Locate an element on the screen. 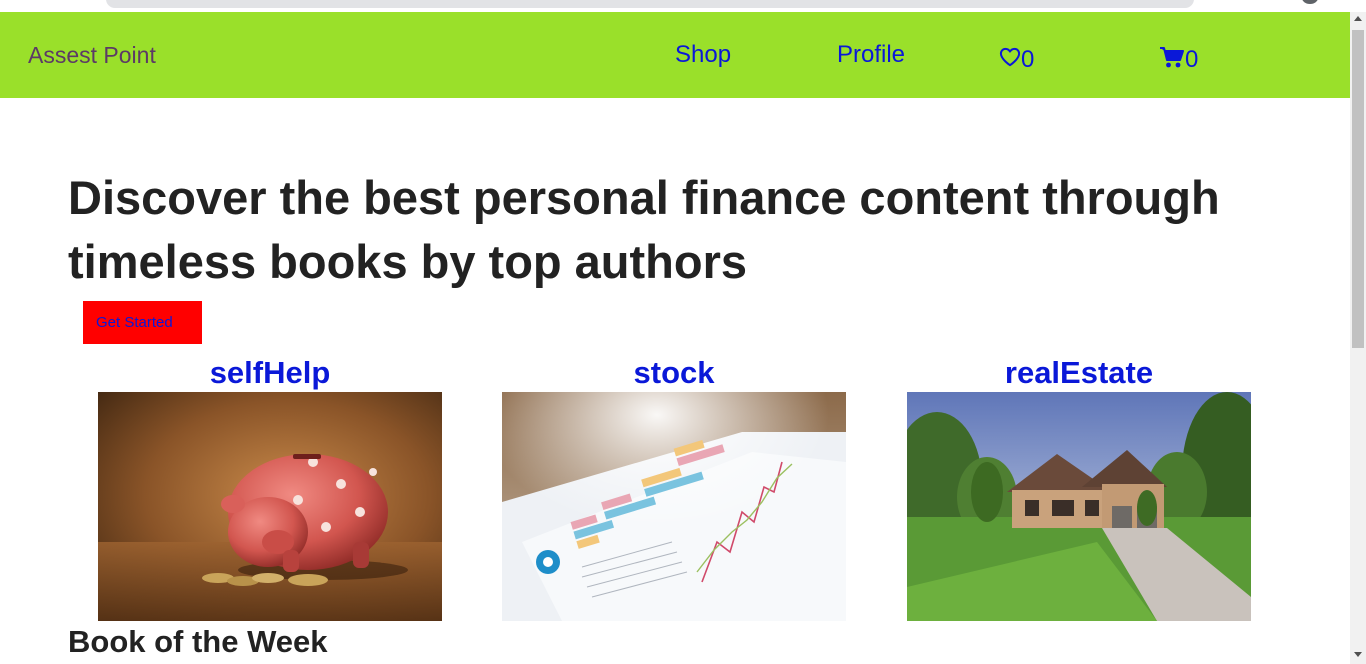  category-title-selfhelp: selfHelp is located at coordinates (270, 373).